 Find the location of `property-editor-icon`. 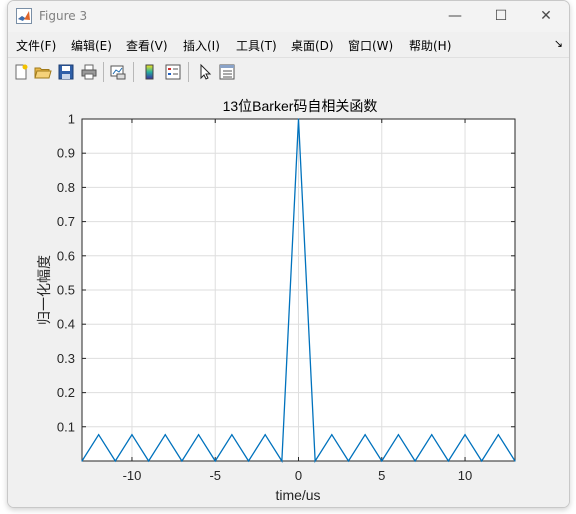

property-editor-icon is located at coordinates (227, 72).